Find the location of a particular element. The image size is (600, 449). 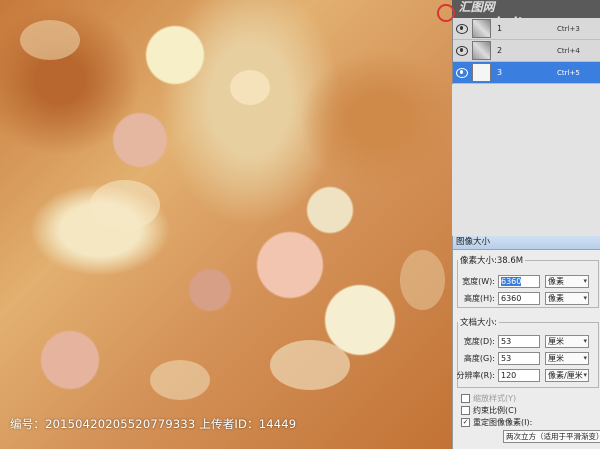

doc-width-unit-select: 厘米 is located at coordinates (567, 341).